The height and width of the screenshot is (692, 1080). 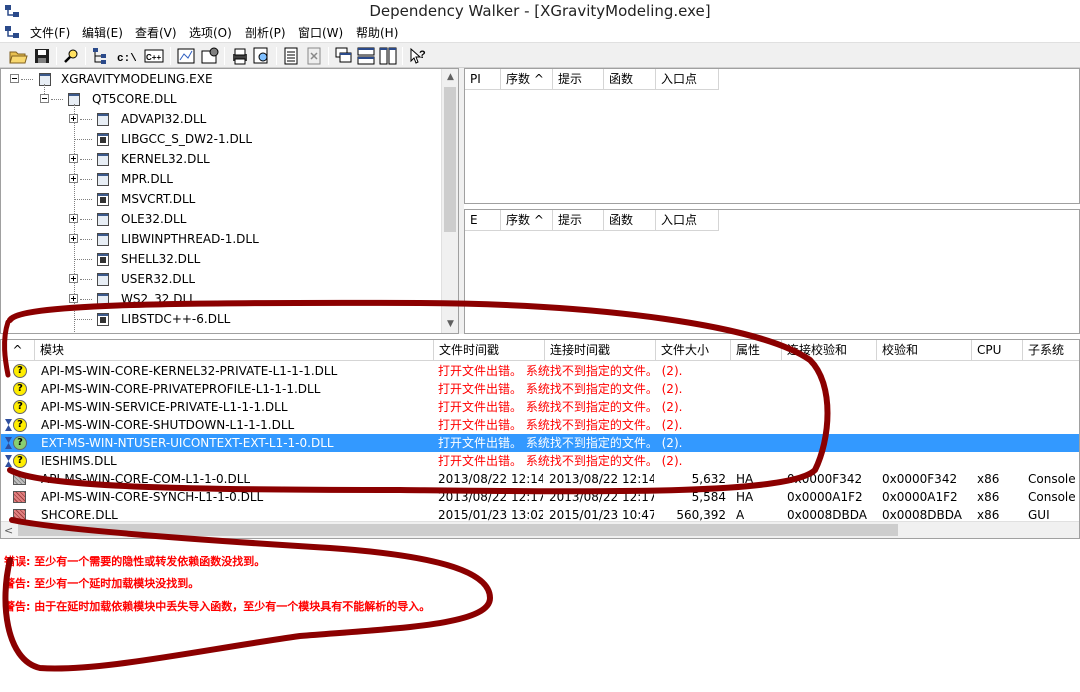 I want to click on find-icon, so click(x=72, y=56).